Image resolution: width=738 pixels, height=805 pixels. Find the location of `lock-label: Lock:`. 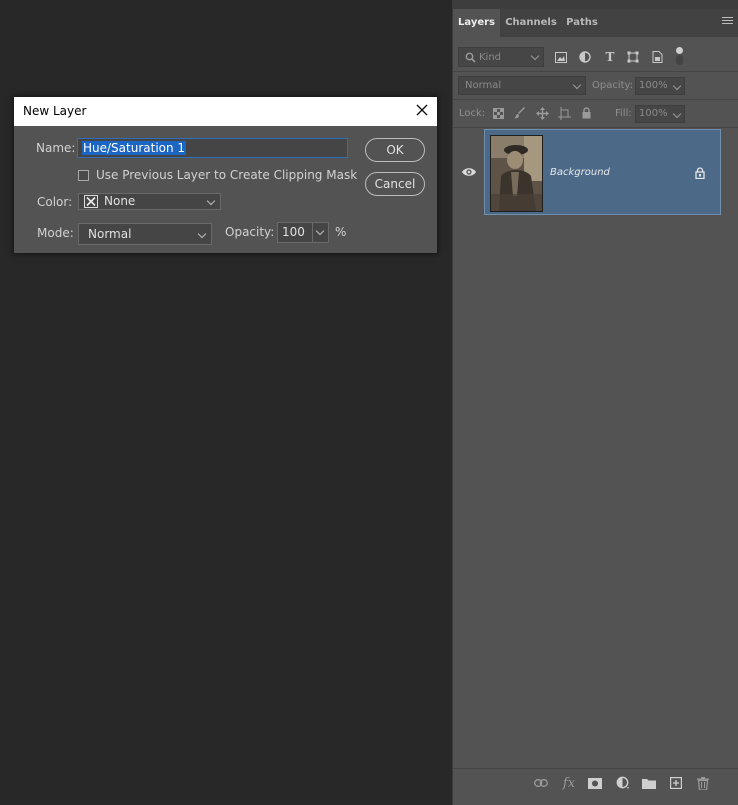

lock-label: Lock: is located at coordinates (472, 113).